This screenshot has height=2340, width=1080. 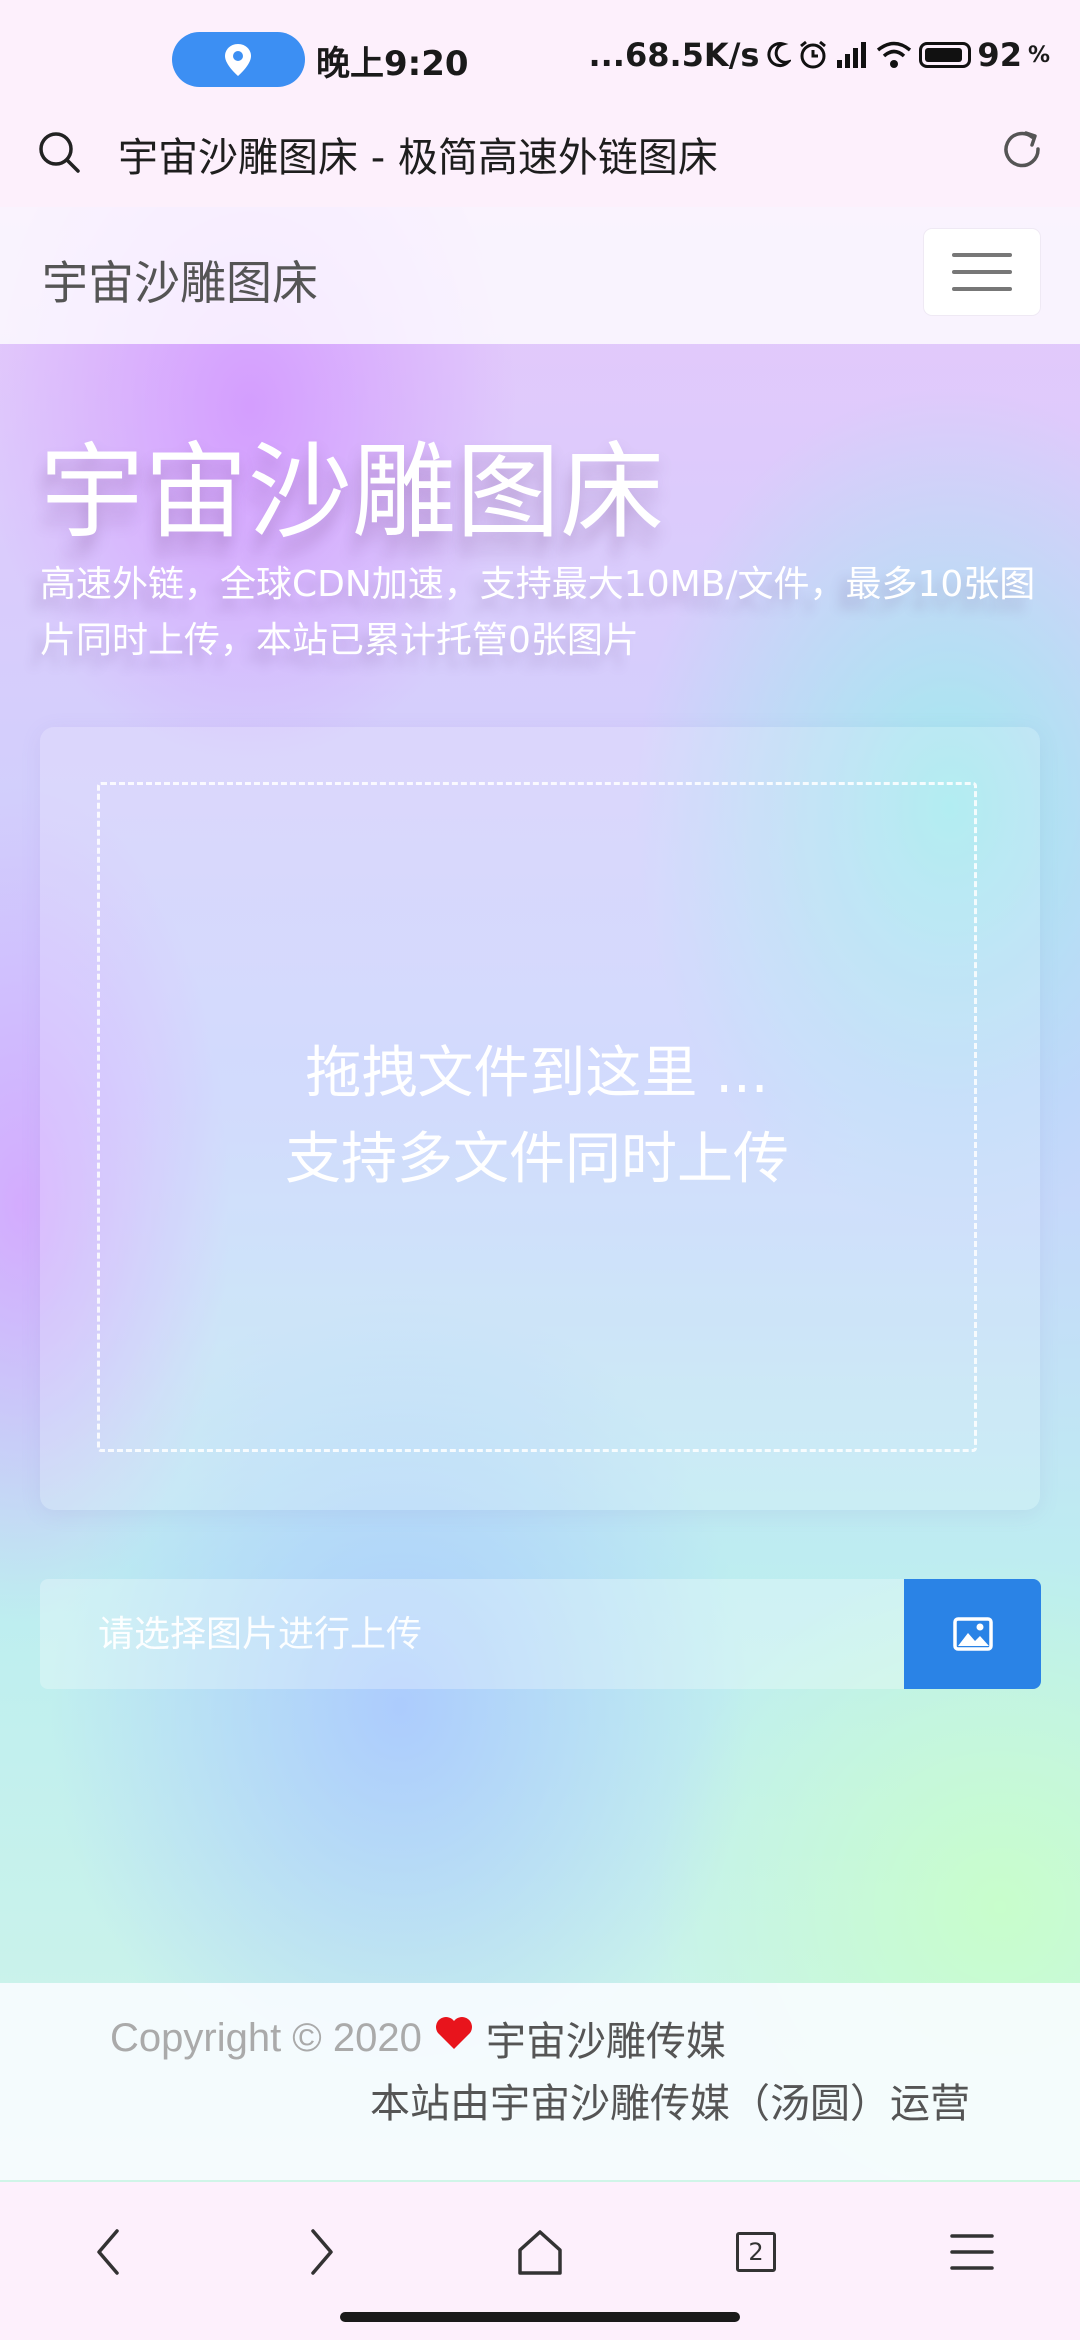 I want to click on home-button, so click(x=540, y=2252).